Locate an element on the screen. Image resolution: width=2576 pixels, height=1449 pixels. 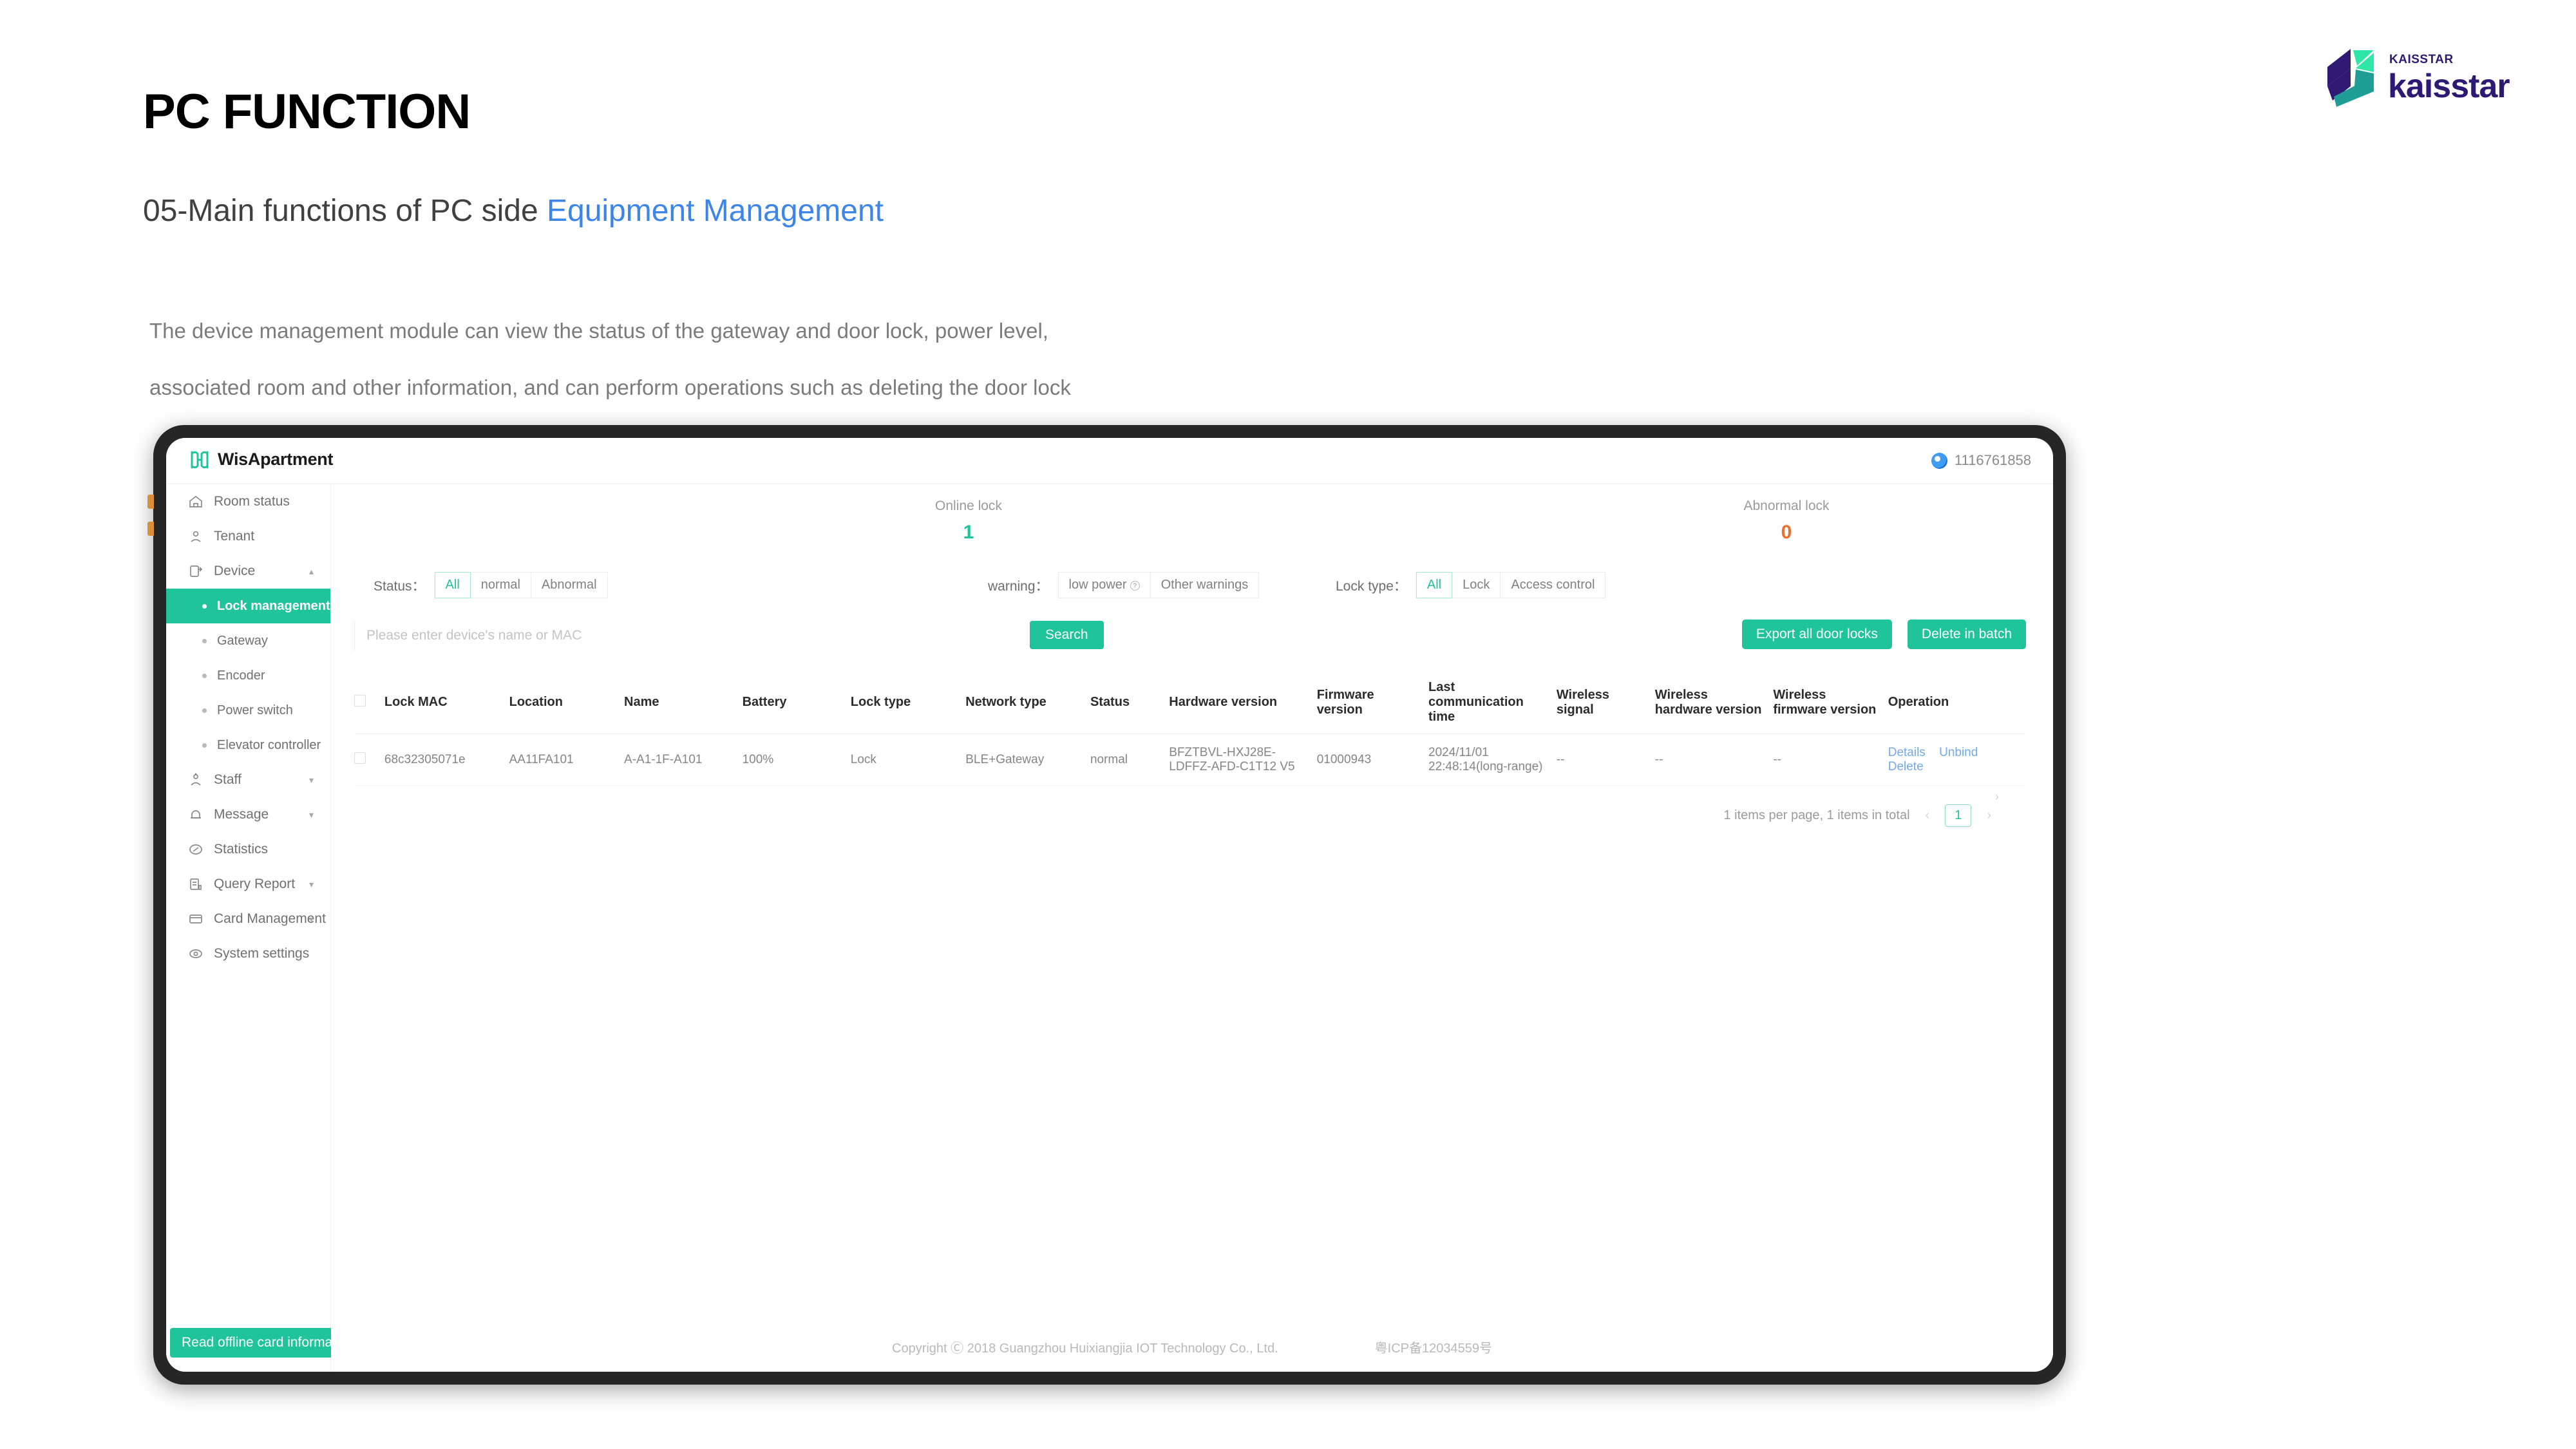
search-button: Search is located at coordinates (1067, 635).